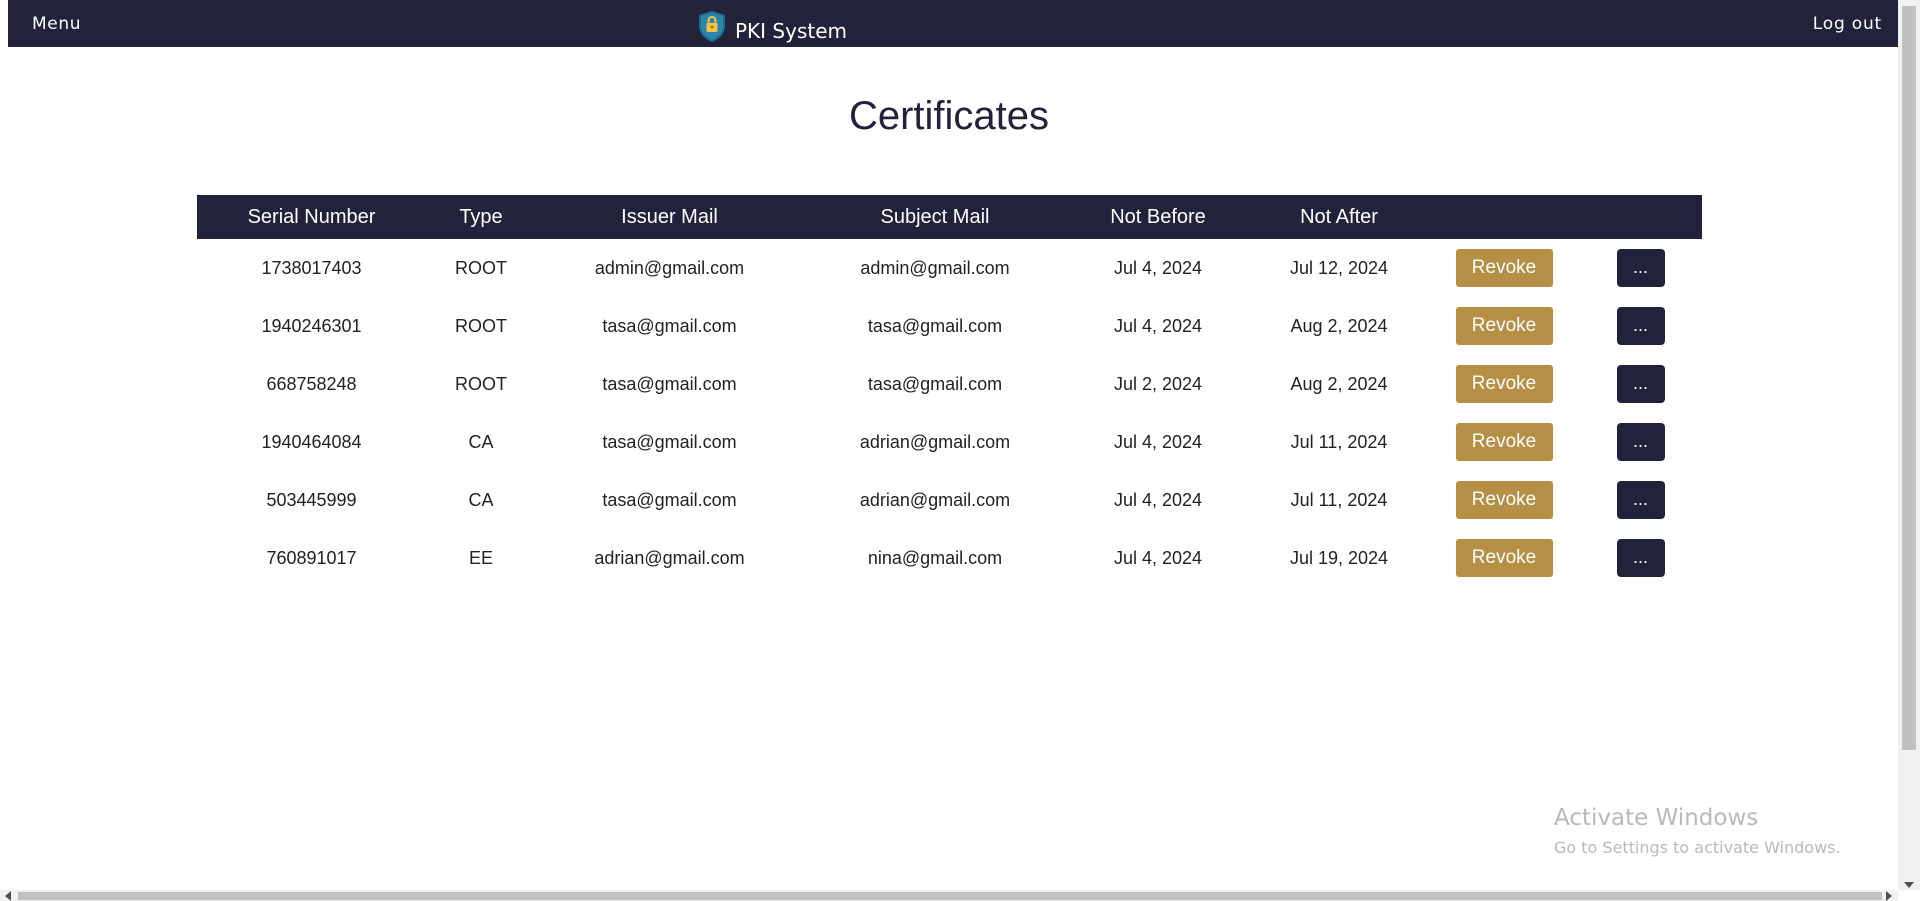  Describe the element at coordinates (311, 441) in the screenshot. I see `serial-cell: 1940464084` at that location.